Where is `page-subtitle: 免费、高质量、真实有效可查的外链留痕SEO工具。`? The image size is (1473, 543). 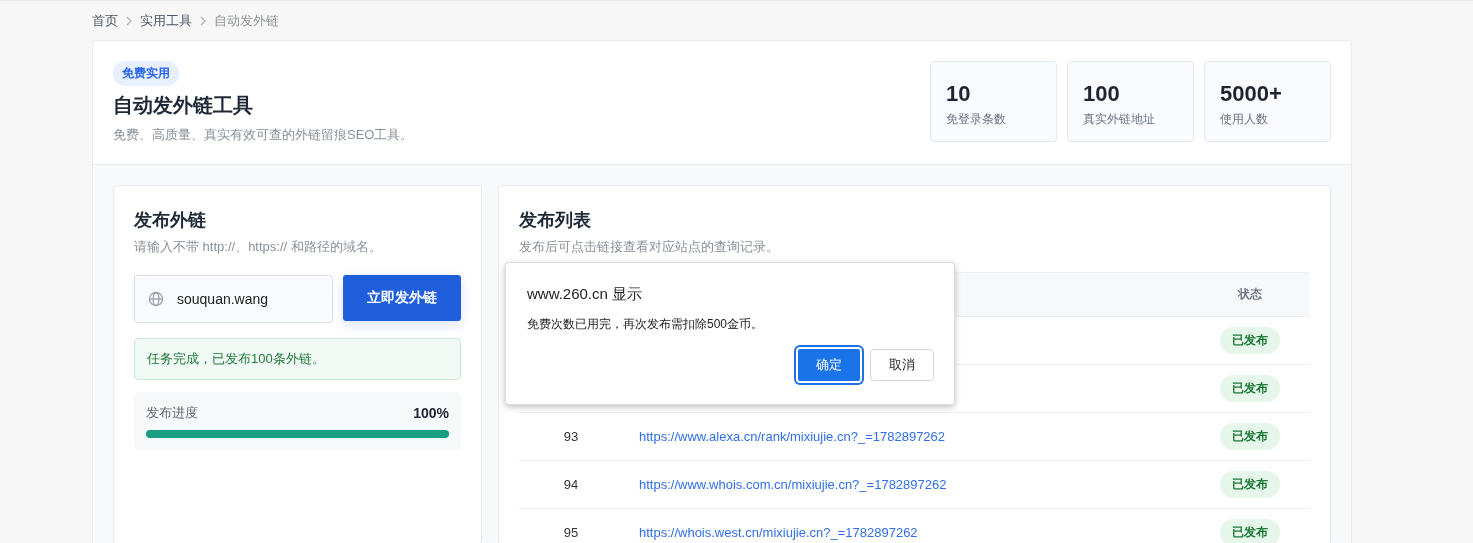 page-subtitle: 免费、高质量、真实有效可查的外链留痕SEO工具。 is located at coordinates (263, 135).